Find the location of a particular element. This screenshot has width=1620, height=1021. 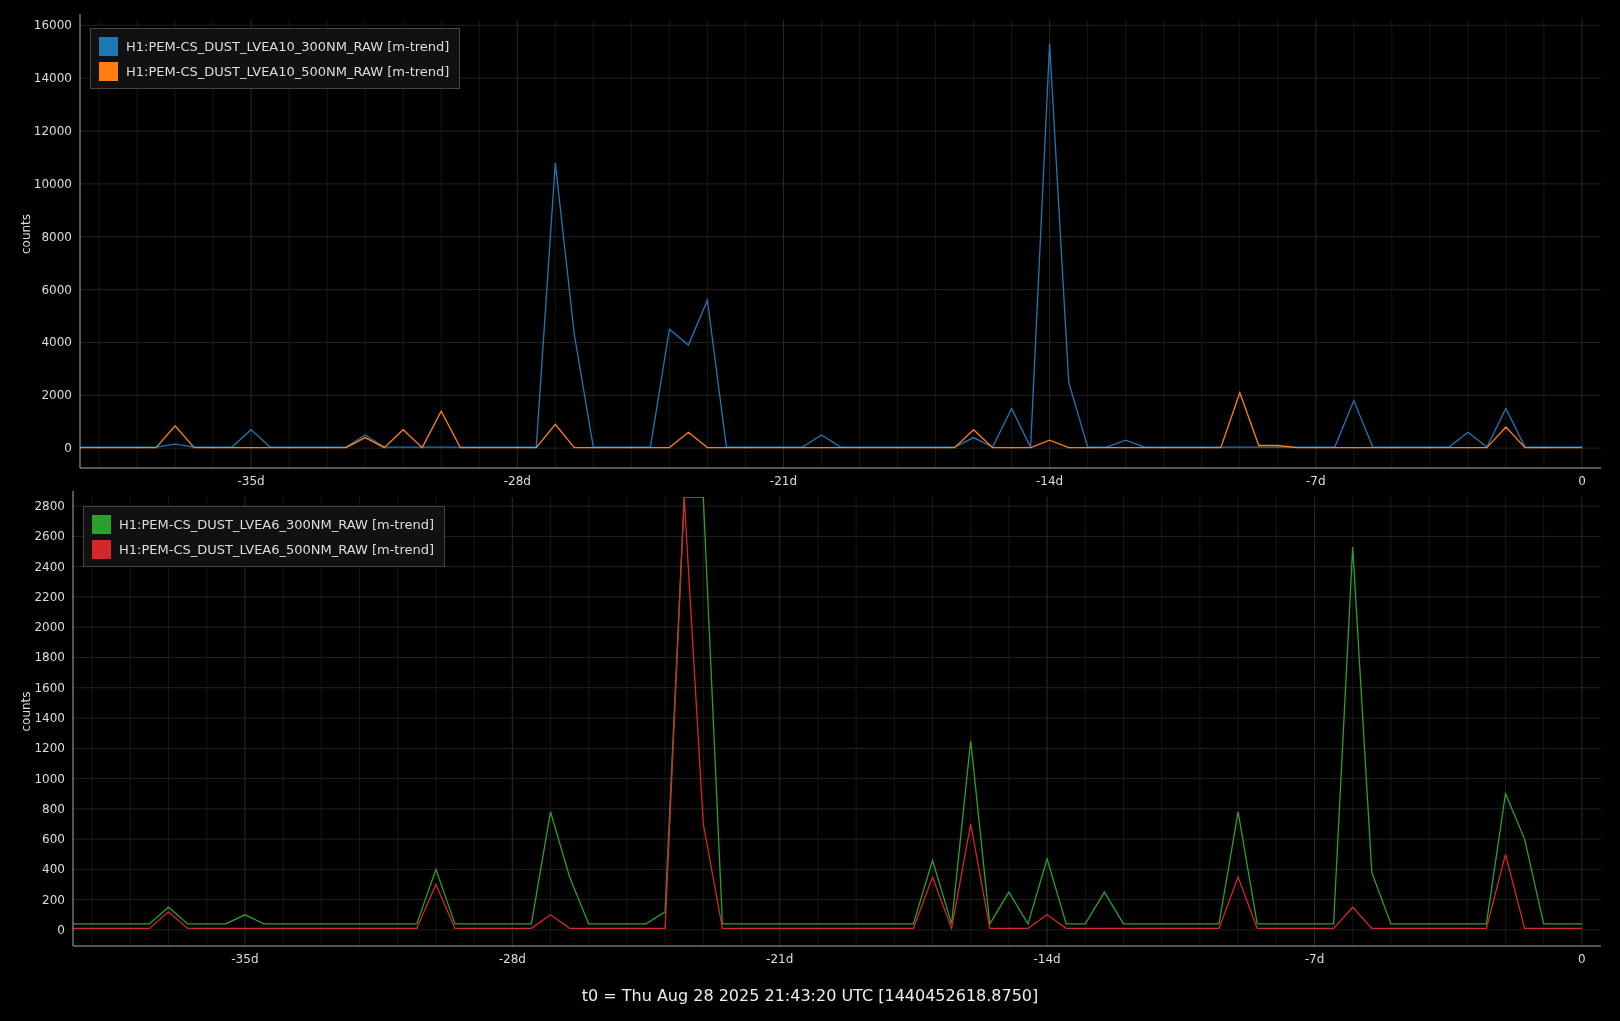

tick-label: 6000 is located at coordinates (56, 289).